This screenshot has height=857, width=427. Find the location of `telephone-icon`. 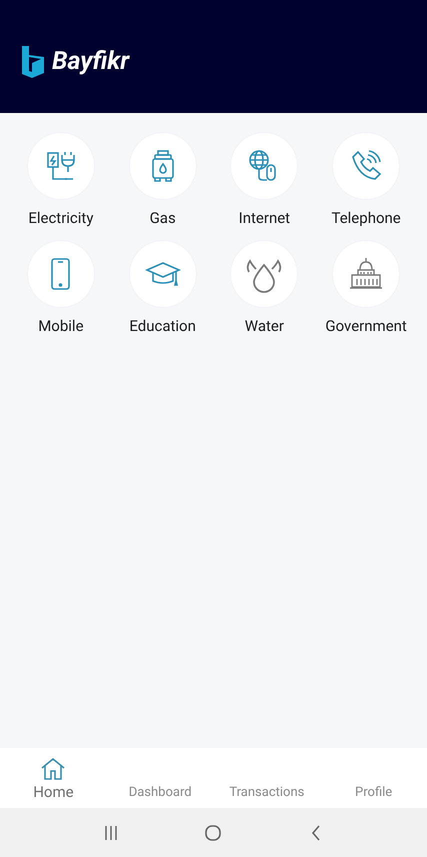

telephone-icon is located at coordinates (366, 165).